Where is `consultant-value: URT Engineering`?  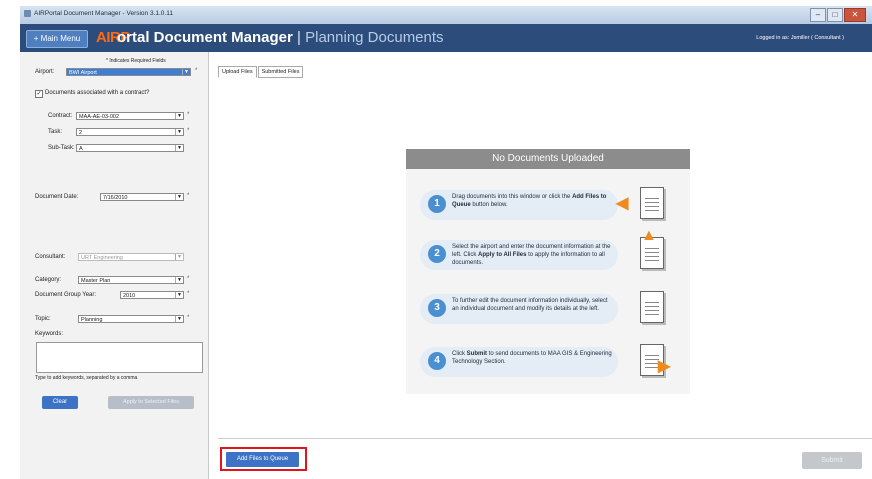
consultant-value: URT Engineering is located at coordinates (102, 258).